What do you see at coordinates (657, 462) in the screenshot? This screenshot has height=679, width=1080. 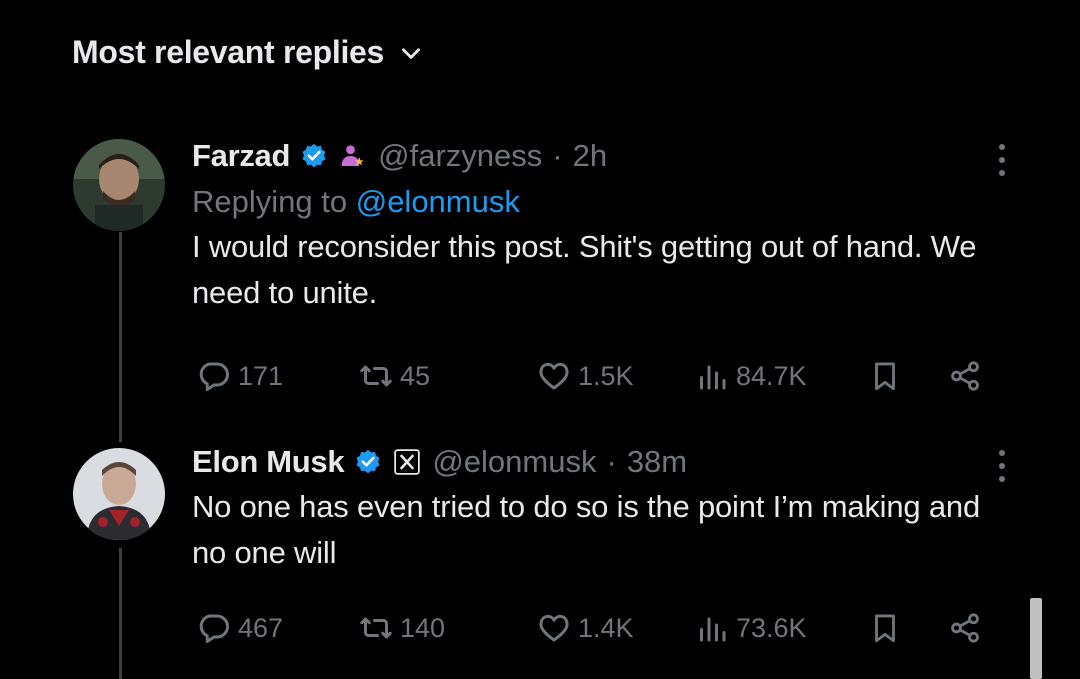 I see `timestamp: 38m` at bounding box center [657, 462].